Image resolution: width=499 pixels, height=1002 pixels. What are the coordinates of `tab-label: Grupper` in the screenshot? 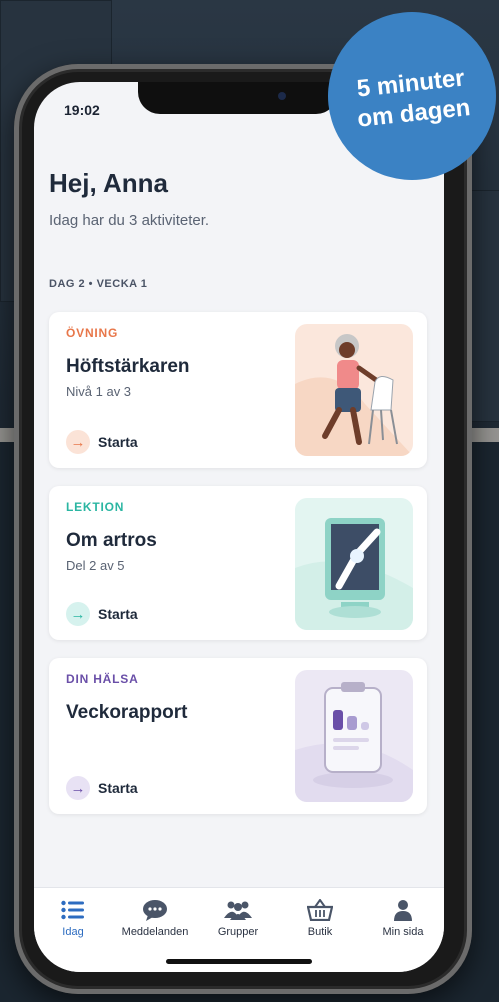 It's located at (238, 932).